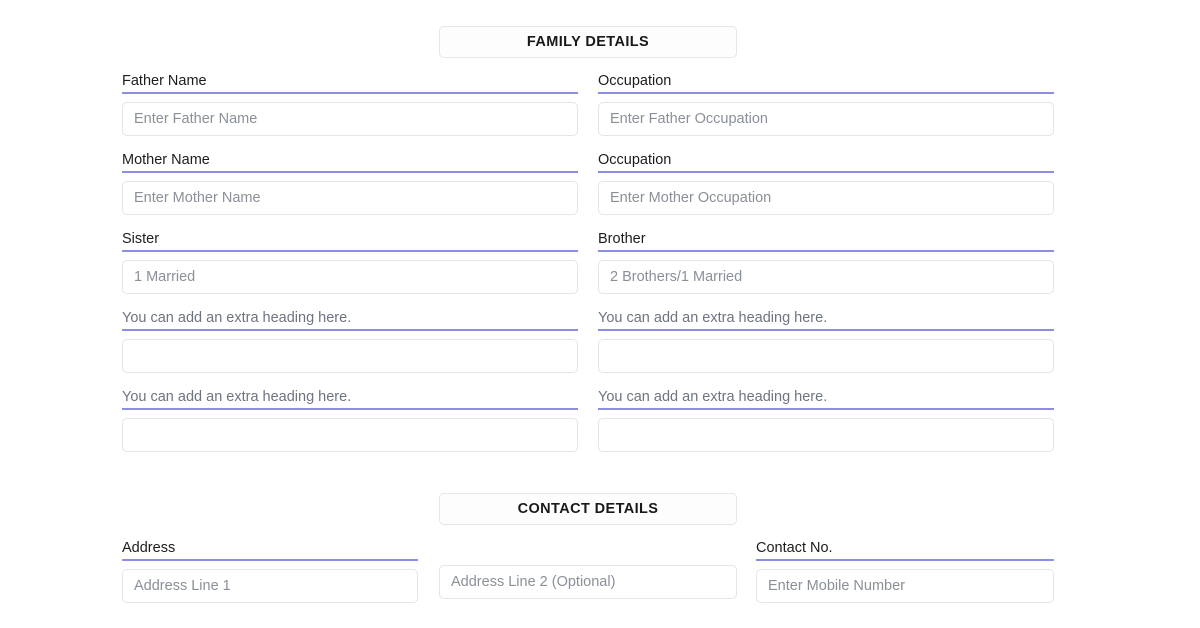 This screenshot has height=628, width=1200. I want to click on section-header-contact-details: CONTACT DETAILS, so click(588, 509).